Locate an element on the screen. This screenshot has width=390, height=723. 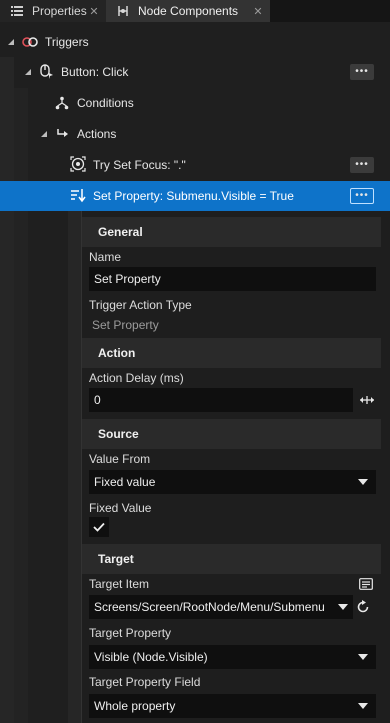
tree-row-actions: Actions is located at coordinates (195, 134).